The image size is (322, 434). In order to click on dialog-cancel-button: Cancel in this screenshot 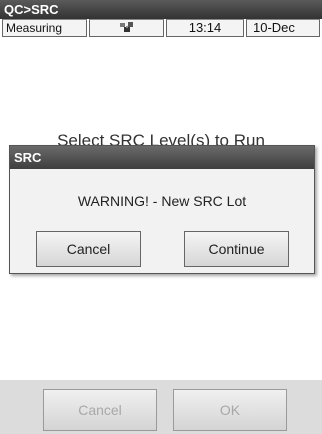, I will do `click(88, 249)`.